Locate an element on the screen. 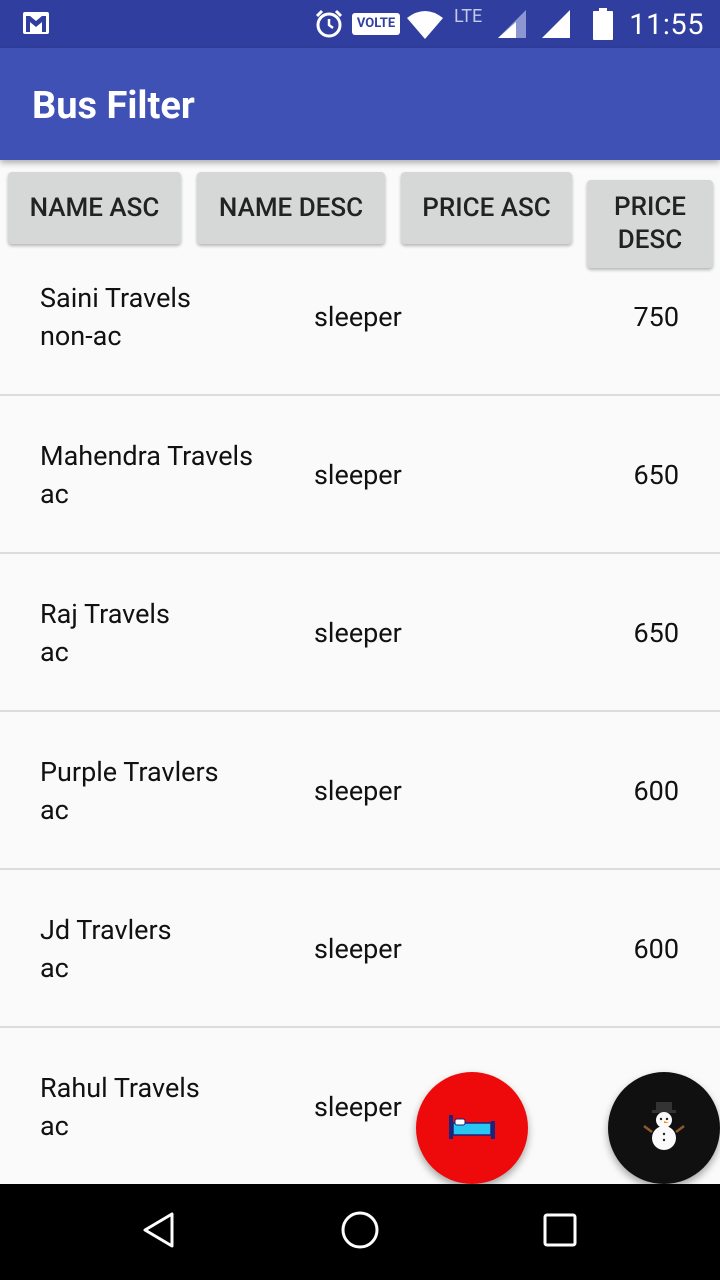  sort-price-desc-label-line2: DESC is located at coordinates (650, 240).